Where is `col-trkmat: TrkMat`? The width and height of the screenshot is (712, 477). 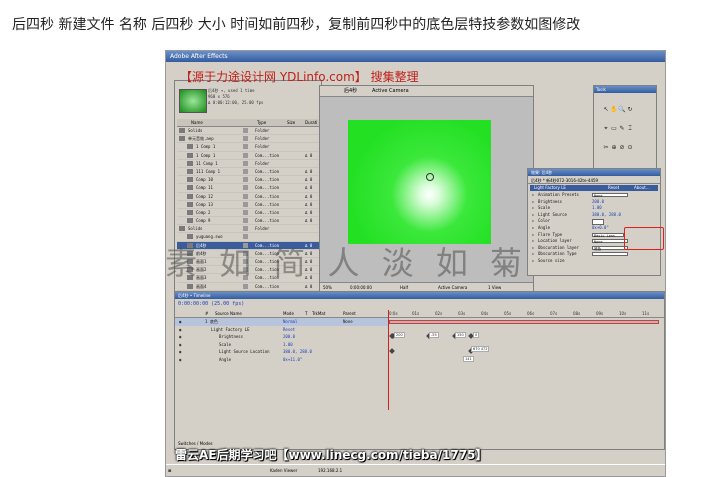
col-trkmat: TrkMat is located at coordinates (318, 313).